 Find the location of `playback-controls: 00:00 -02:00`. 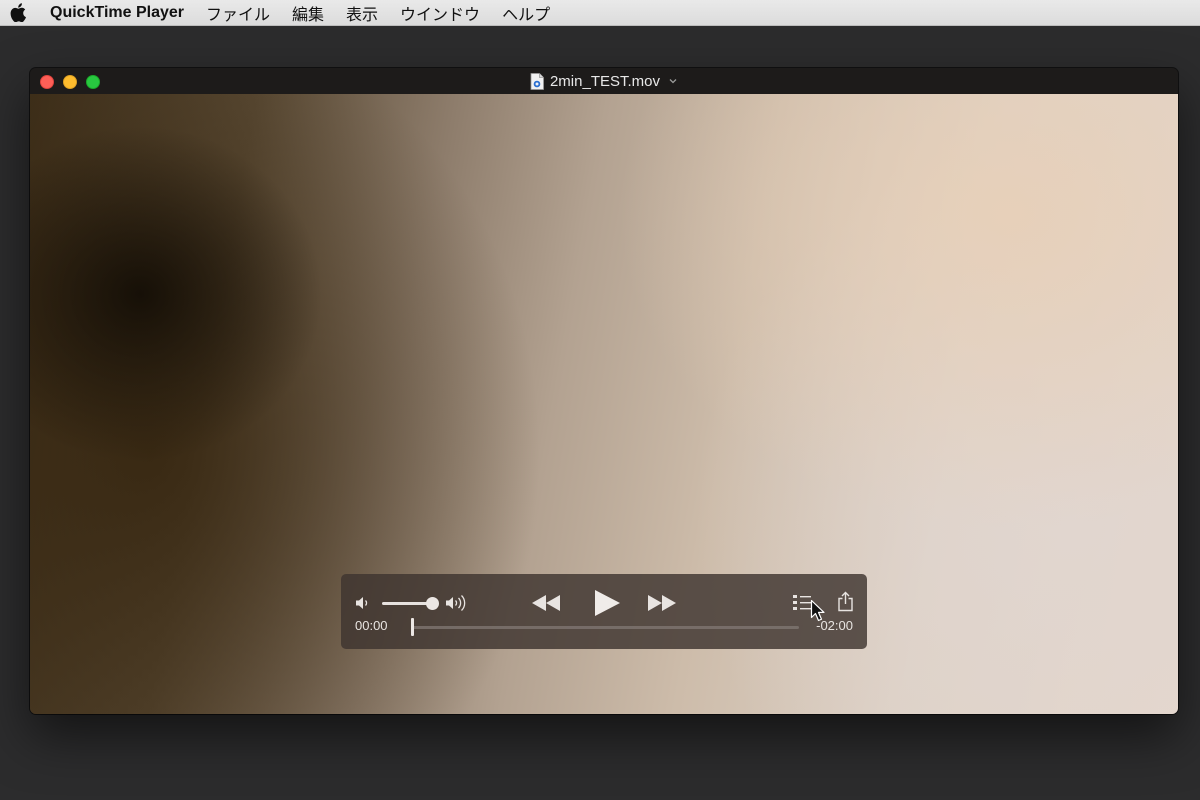

playback-controls: 00:00 -02:00 is located at coordinates (604, 611).